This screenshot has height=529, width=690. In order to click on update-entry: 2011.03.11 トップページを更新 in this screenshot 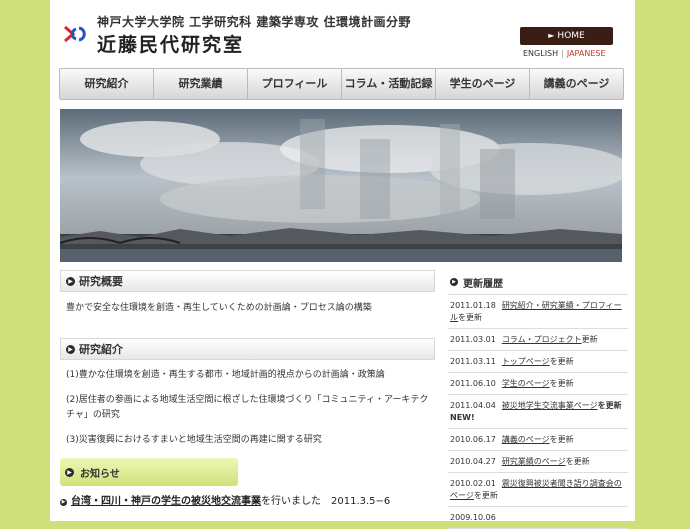, I will do `click(538, 362)`.